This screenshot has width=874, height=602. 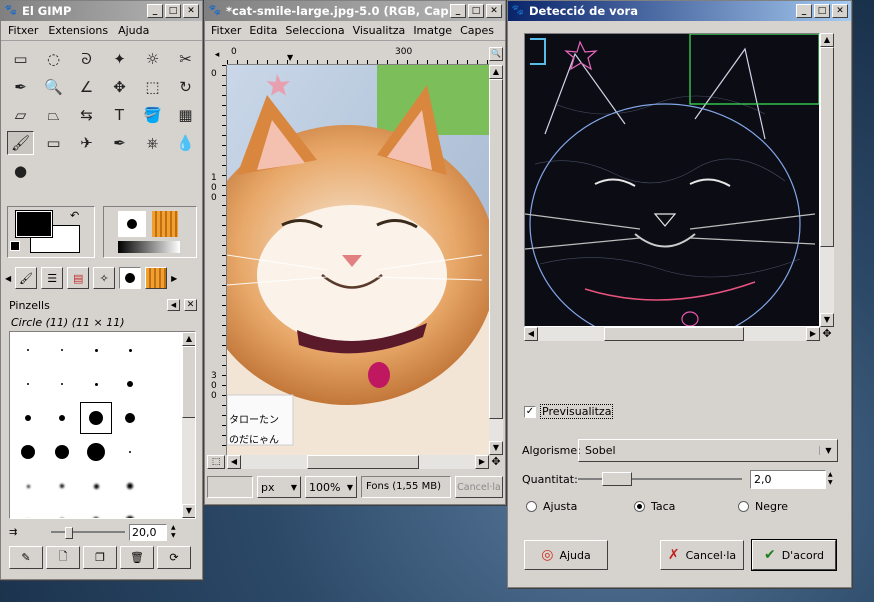 What do you see at coordinates (137, 557) in the screenshot?
I see `delete-brush-button: 🗑` at bounding box center [137, 557].